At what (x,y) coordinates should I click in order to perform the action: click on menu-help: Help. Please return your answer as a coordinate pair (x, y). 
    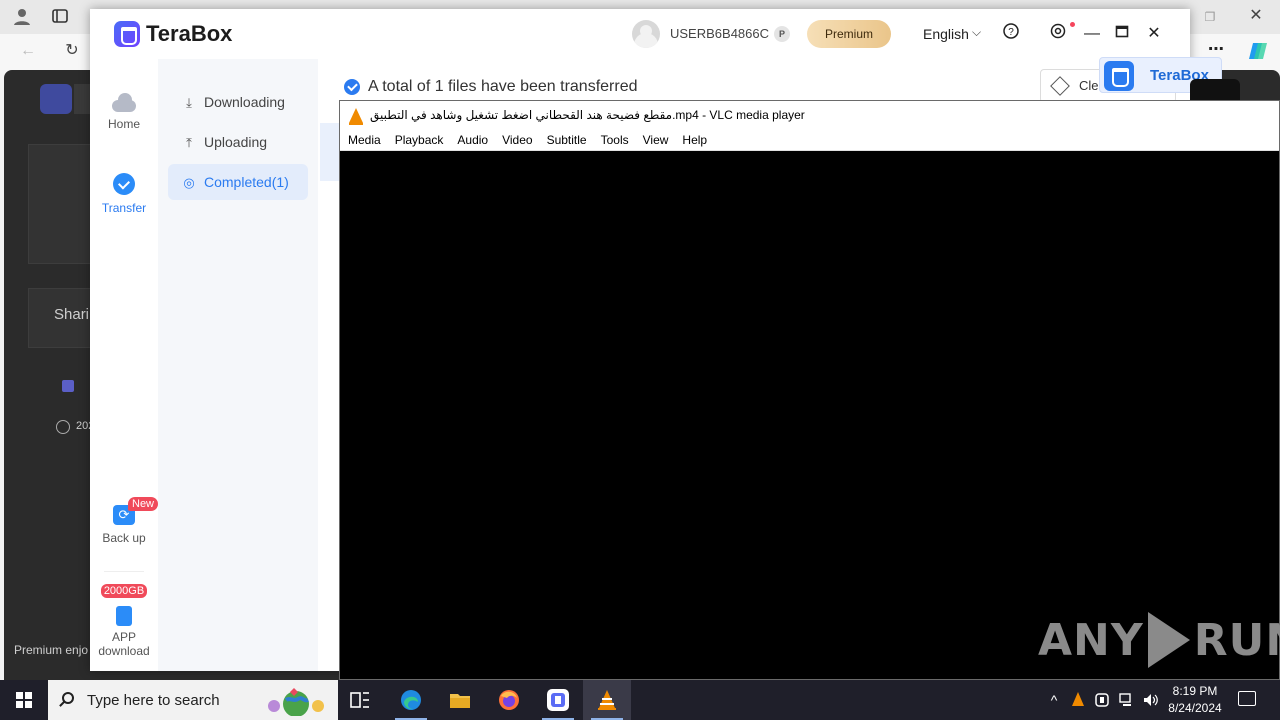
    Looking at the image, I should click on (701, 140).